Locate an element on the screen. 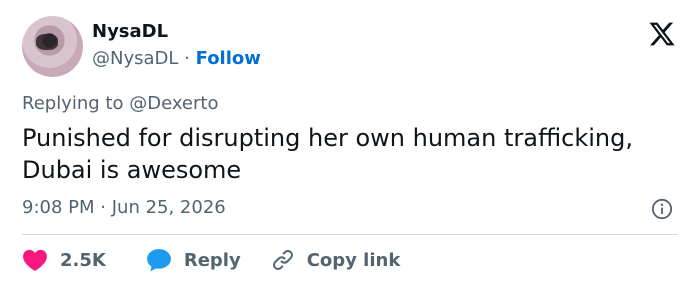 This screenshot has width=700, height=287. tweet-timestamp: 9:08 PM · Jun 25, 2026 is located at coordinates (124, 207).